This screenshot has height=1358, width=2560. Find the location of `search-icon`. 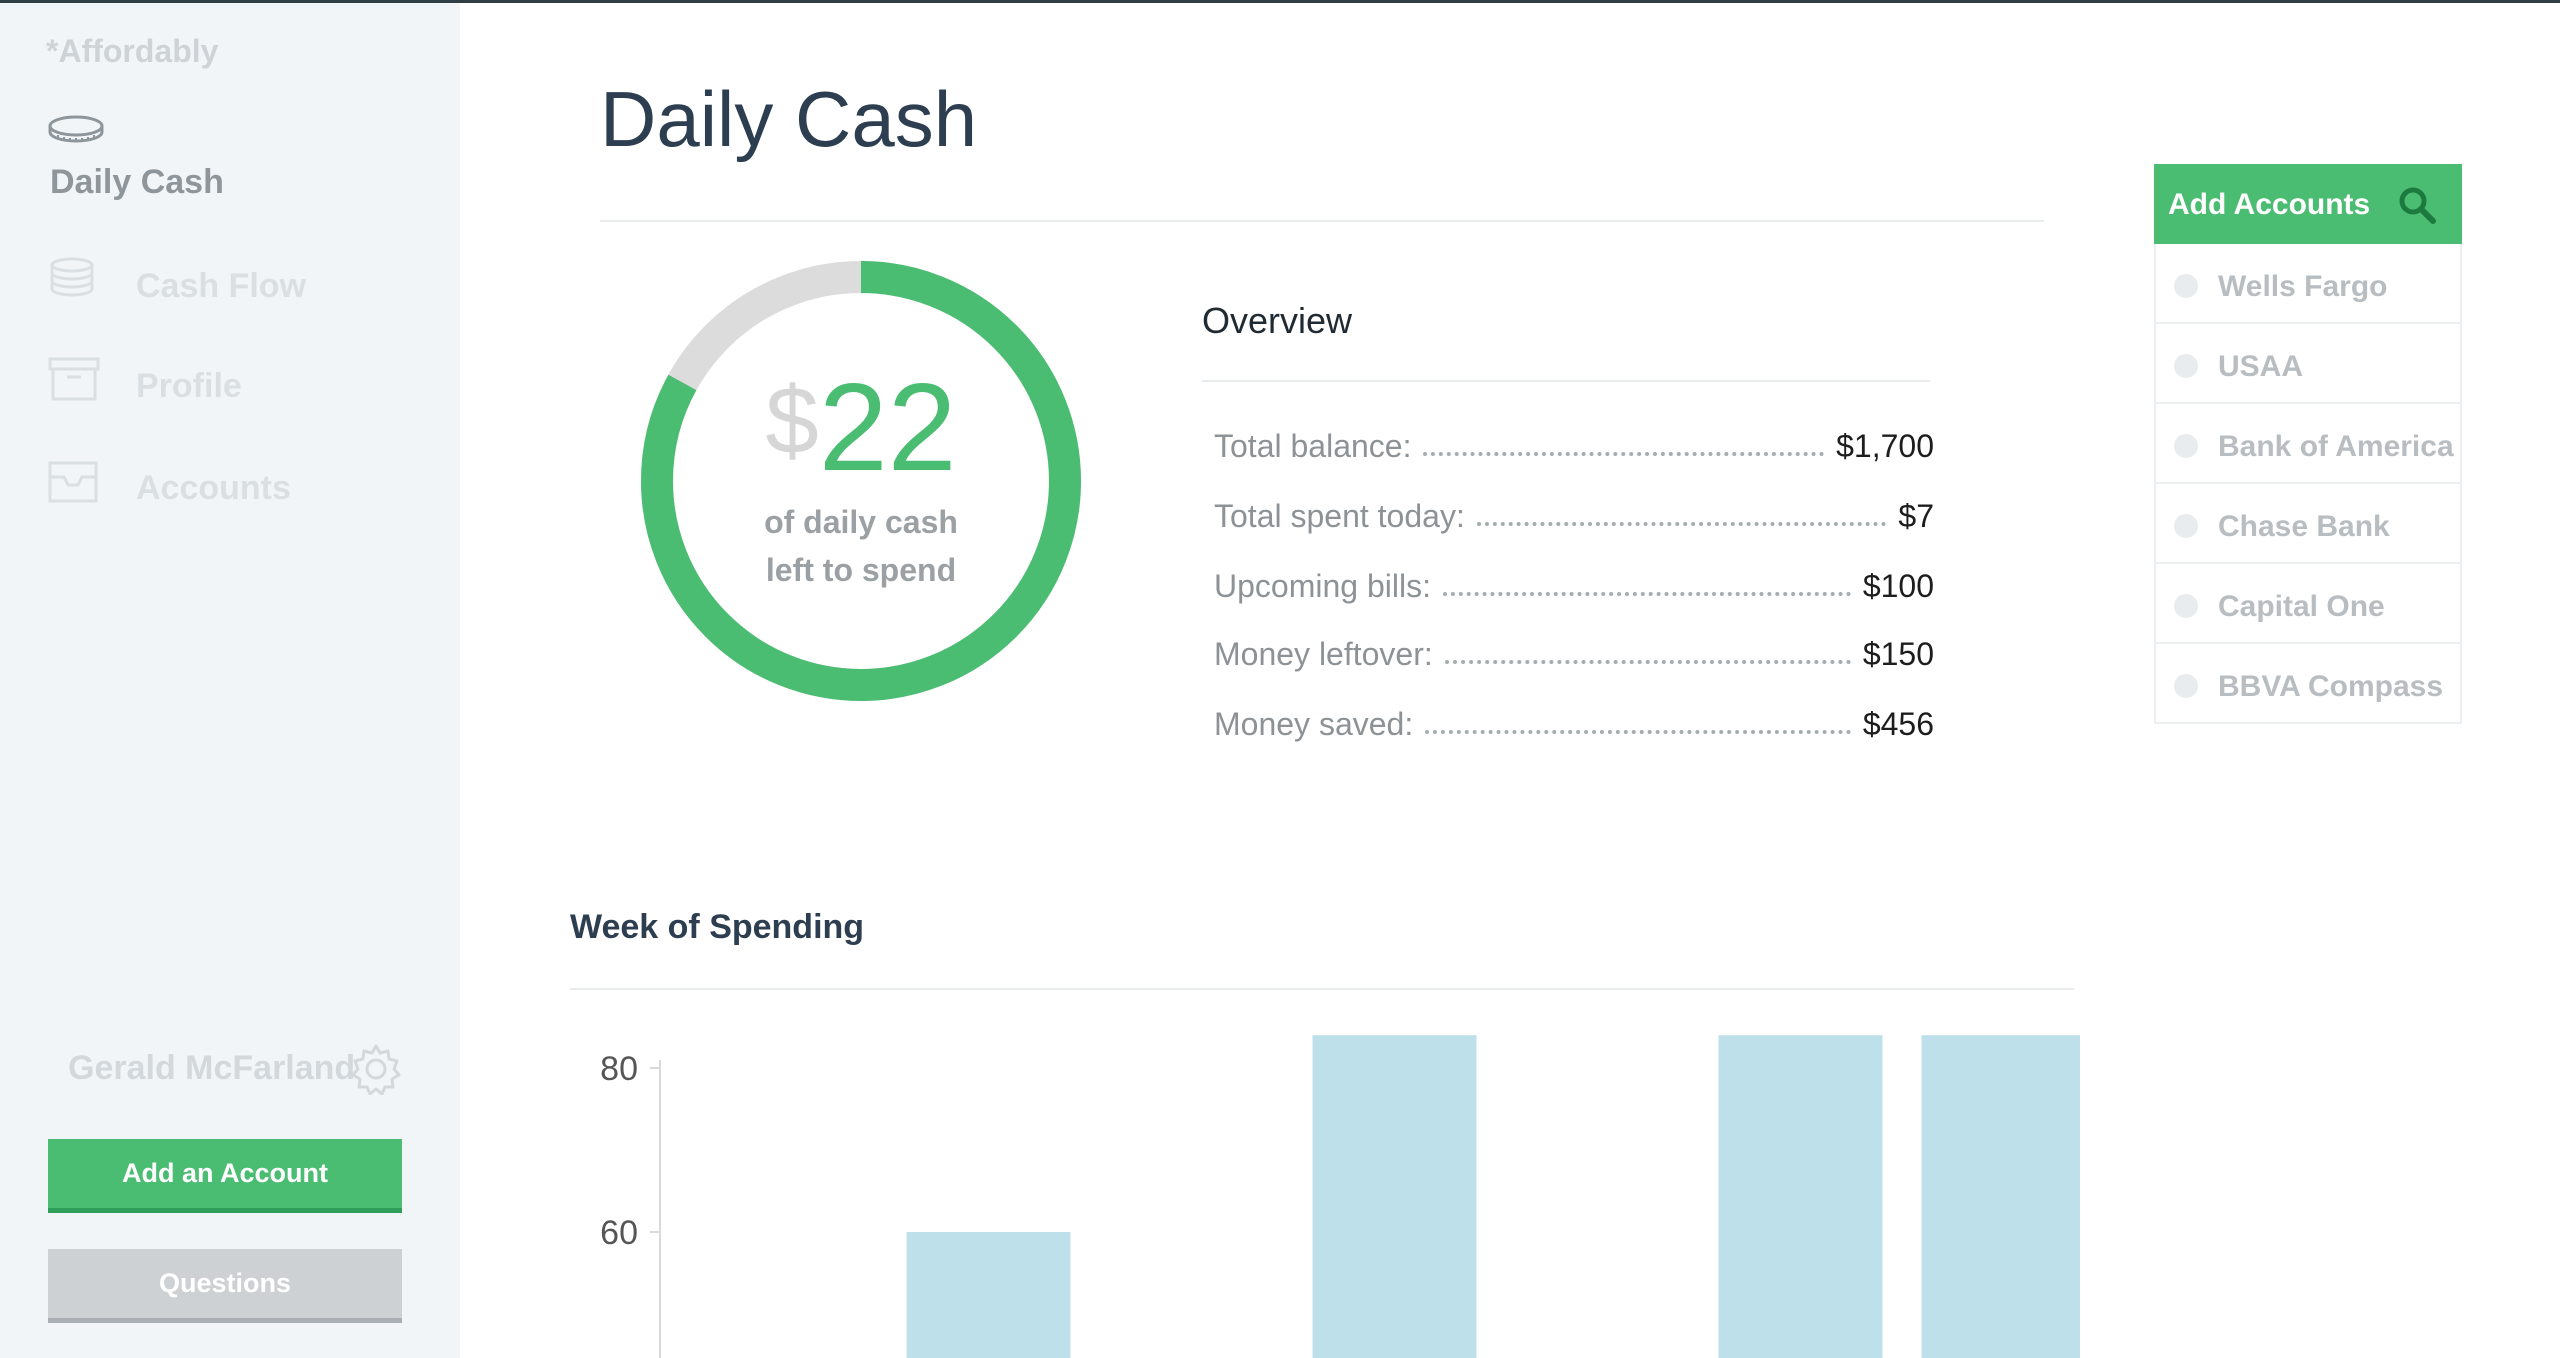

search-icon is located at coordinates (2417, 209).